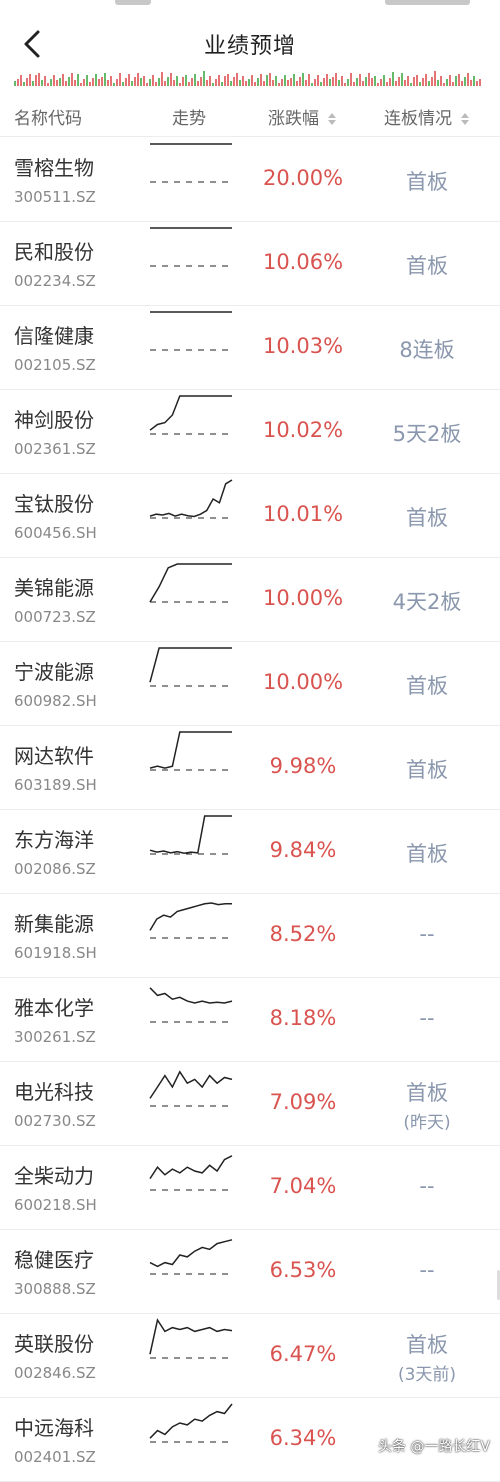  What do you see at coordinates (250, 180) in the screenshot?
I see `list-item: 雪榕生物 300511.SZ 20.00% 首板` at bounding box center [250, 180].